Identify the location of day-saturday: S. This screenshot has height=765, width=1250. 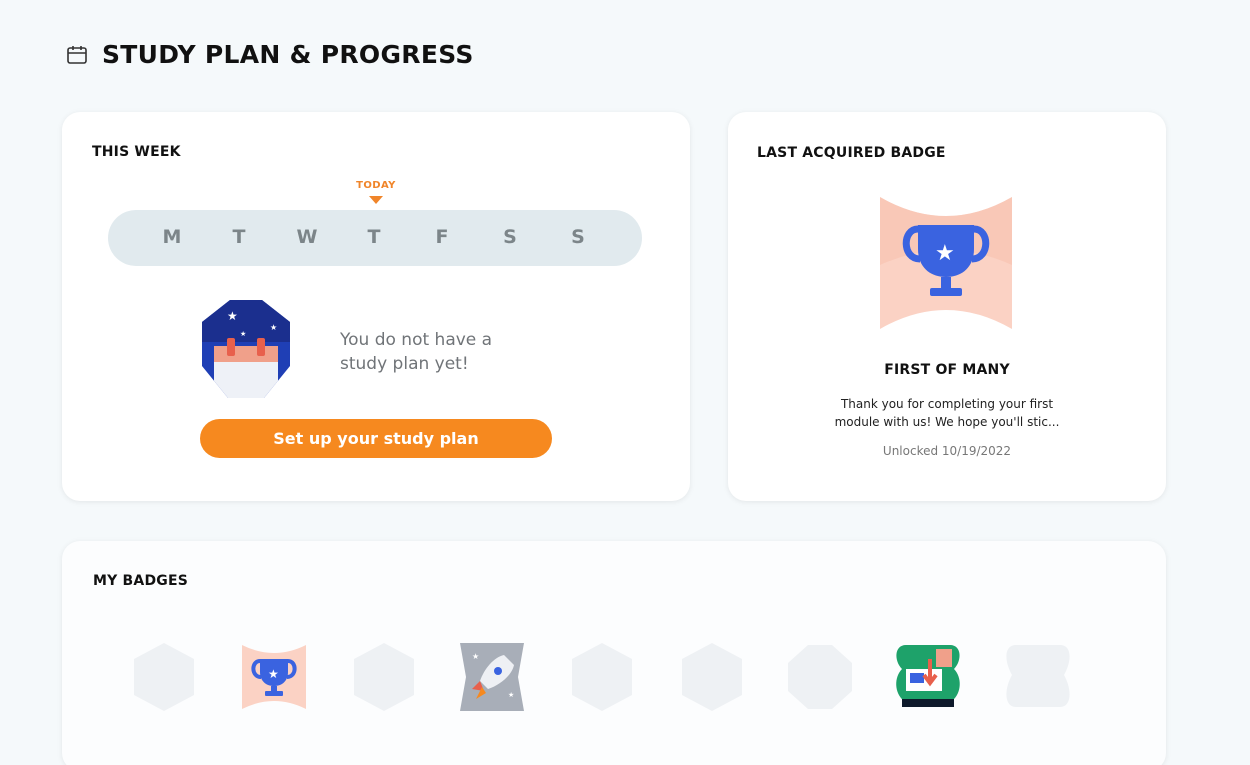
(510, 237).